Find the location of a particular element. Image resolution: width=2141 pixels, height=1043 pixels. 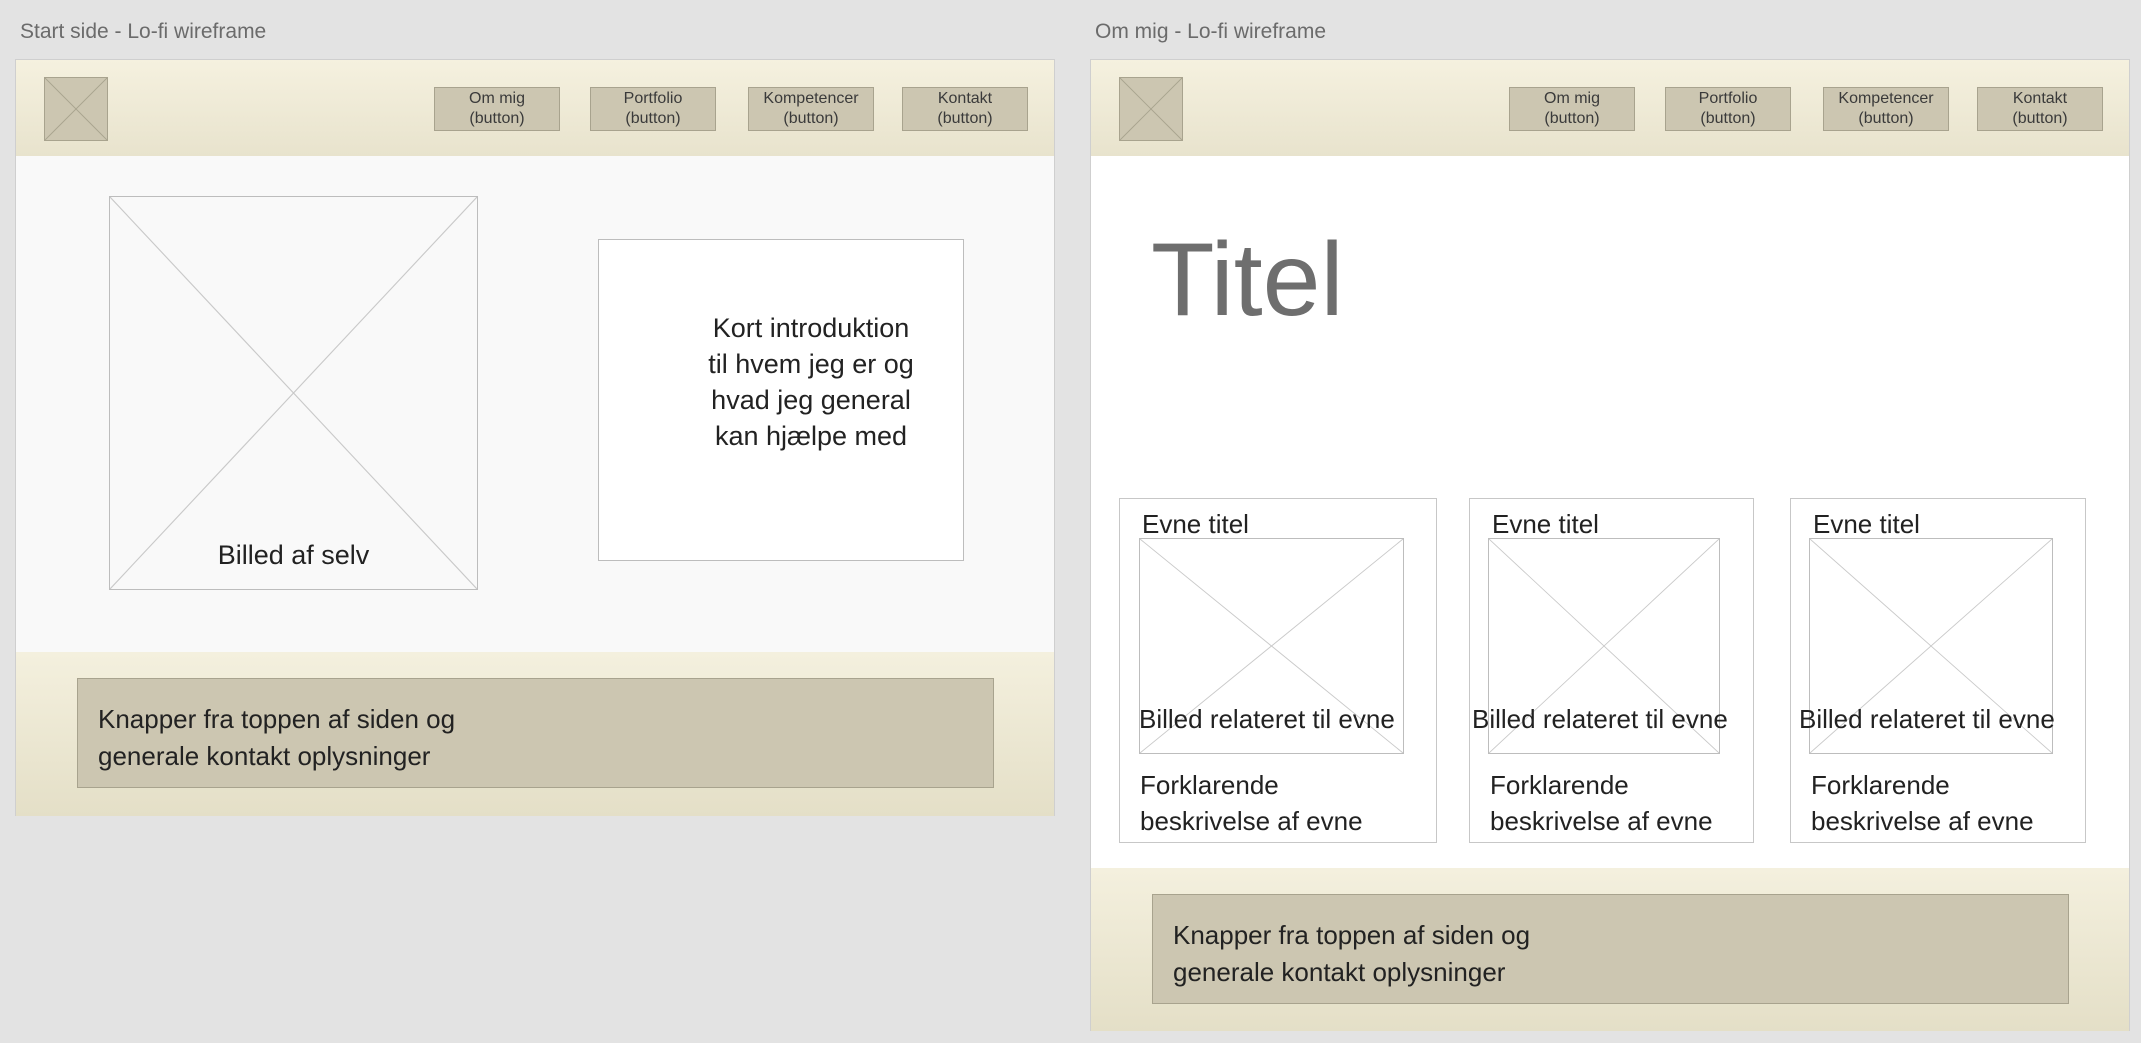

frame-title-start: Start side - Lo-fi wireframe is located at coordinates (143, 31).